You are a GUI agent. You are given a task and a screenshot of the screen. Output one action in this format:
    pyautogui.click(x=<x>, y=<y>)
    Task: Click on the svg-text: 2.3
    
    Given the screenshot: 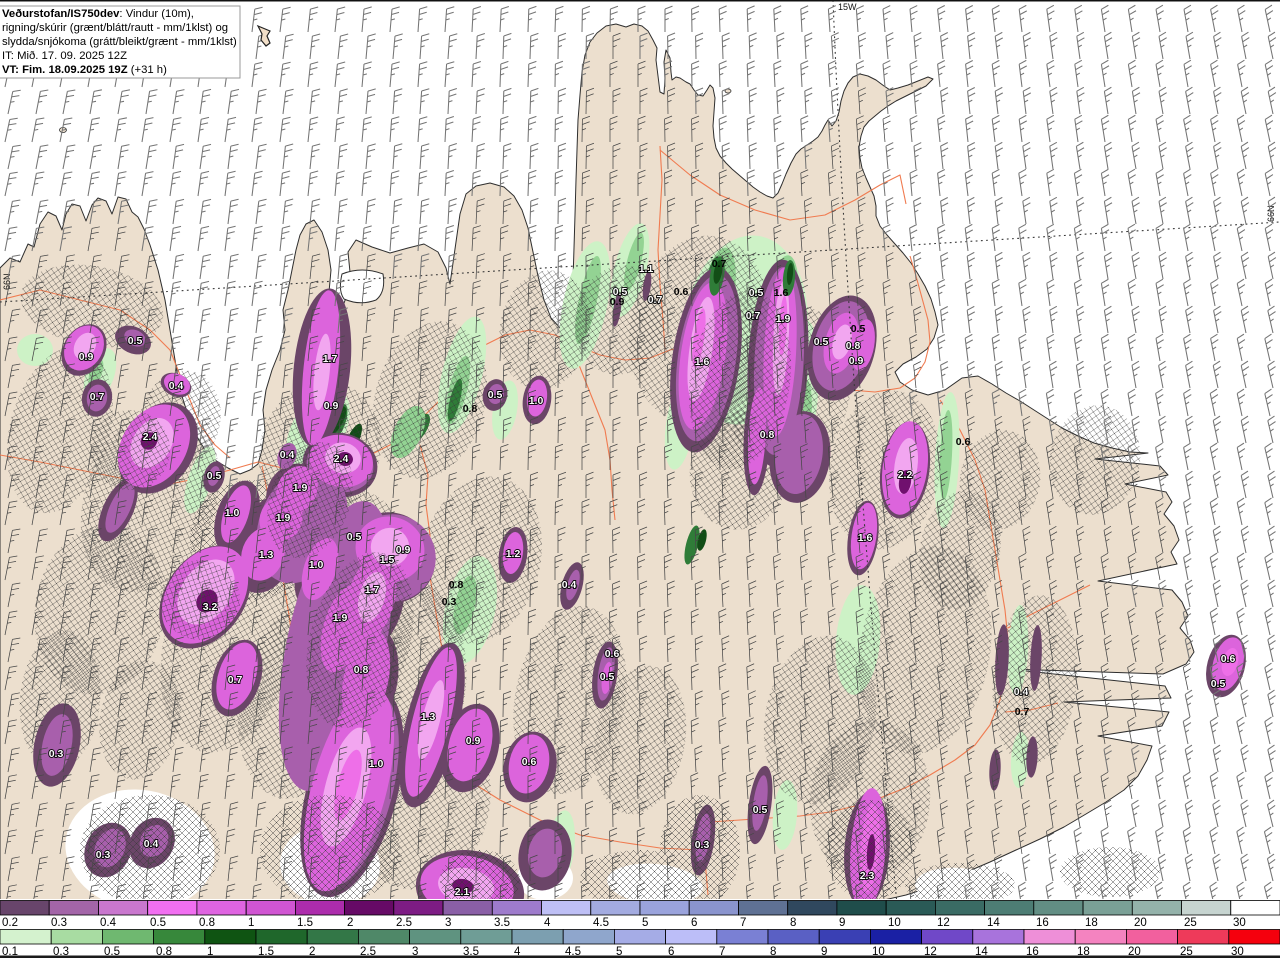 What is the action you would take?
    pyautogui.click(x=867, y=876)
    